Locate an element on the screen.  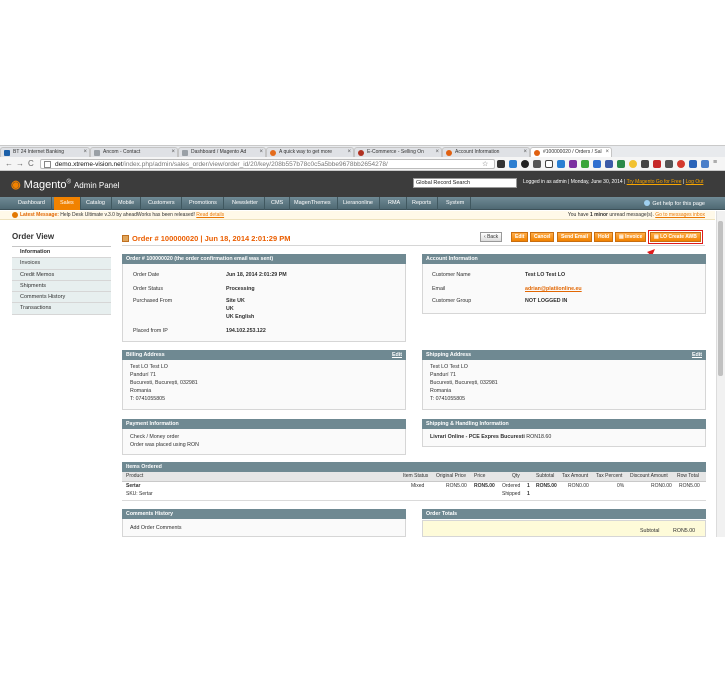
header-date: Monday, June 30, 2014 is located at coordinates (596, 182).